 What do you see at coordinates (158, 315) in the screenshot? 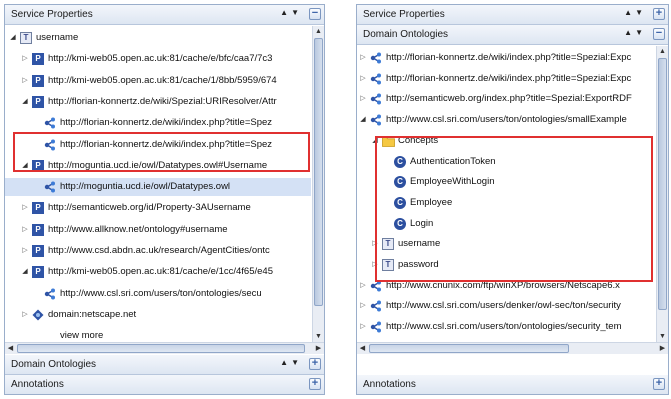
I see `tree-row: ▷ domain:netscape.net` at bounding box center [158, 315].